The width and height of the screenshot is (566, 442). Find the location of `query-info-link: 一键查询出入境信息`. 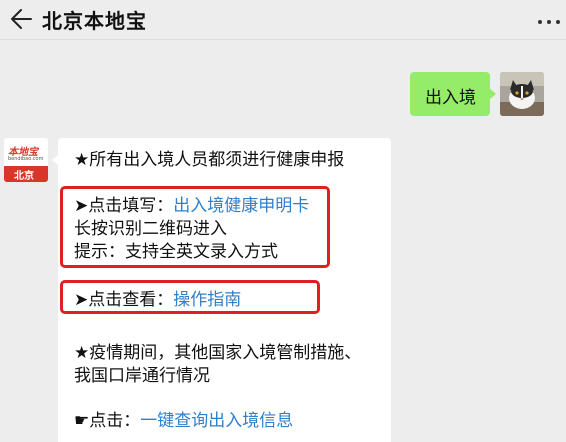

query-info-link: 一键查询出入境信息 is located at coordinates (216, 421).